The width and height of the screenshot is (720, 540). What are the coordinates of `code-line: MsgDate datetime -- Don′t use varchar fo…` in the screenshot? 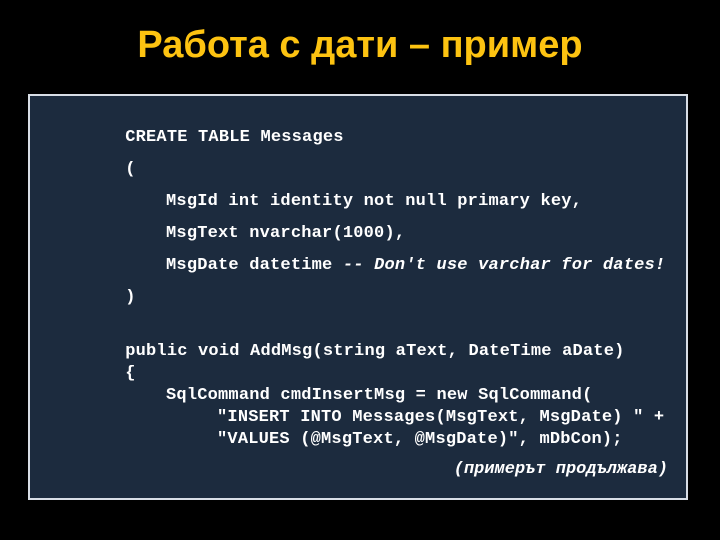 It's located at (374, 266).